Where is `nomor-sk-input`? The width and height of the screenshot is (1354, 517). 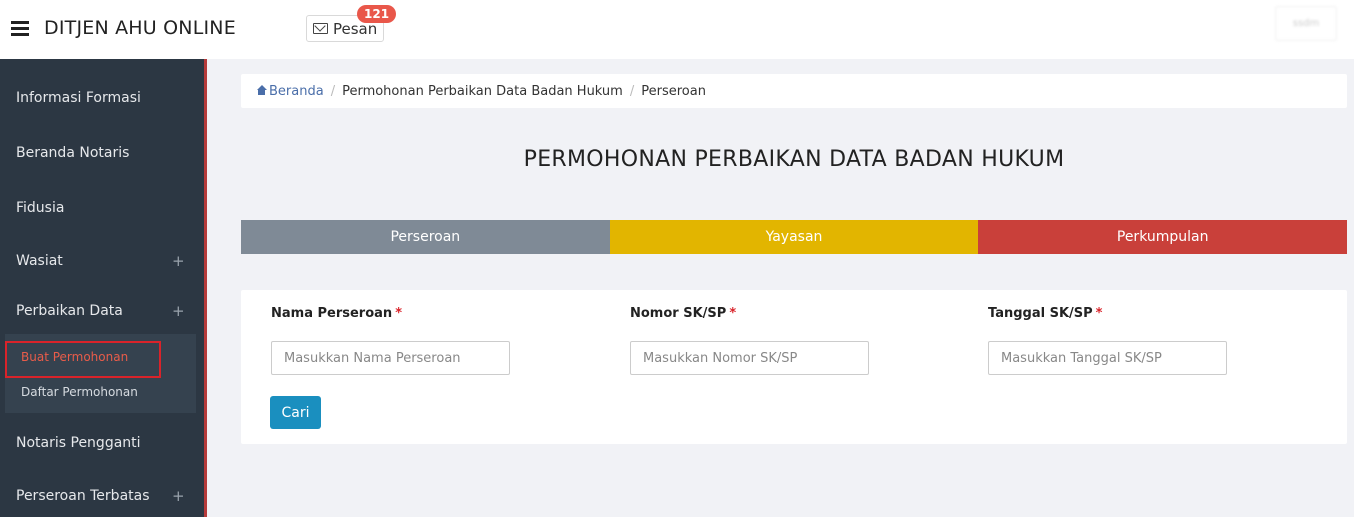
nomor-sk-input is located at coordinates (749, 358).